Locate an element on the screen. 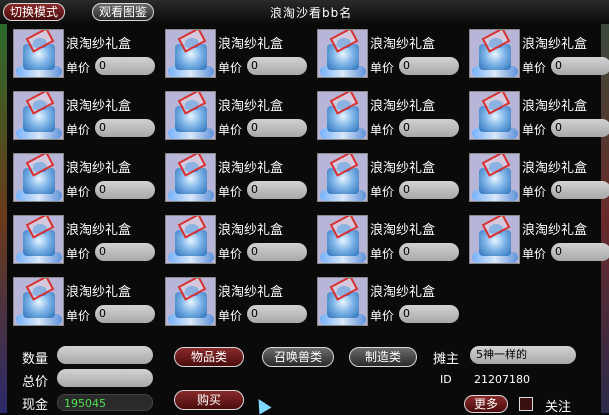 This screenshot has width=609, height=415. total-price-field is located at coordinates (105, 378).